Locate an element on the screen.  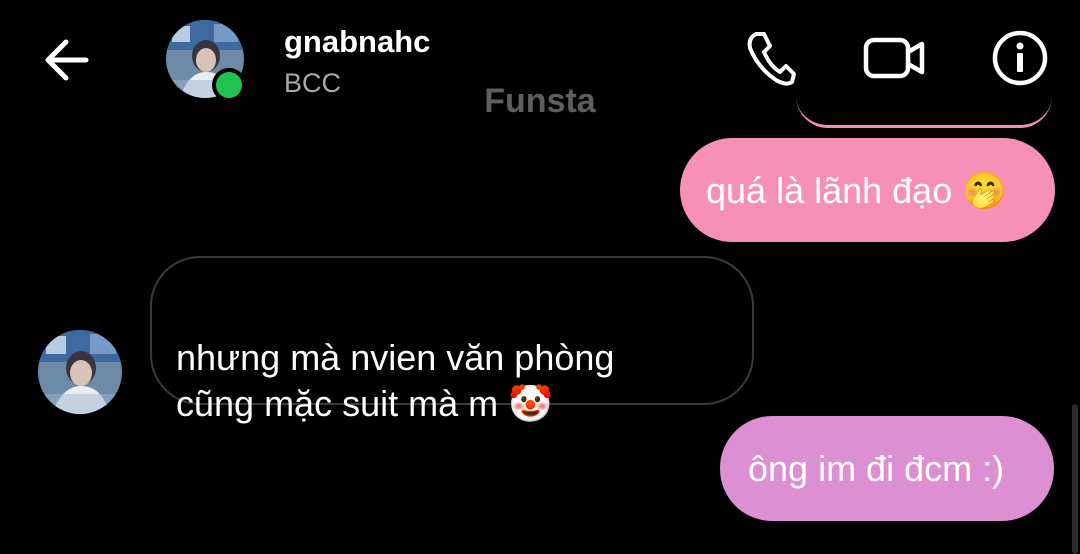
scrollbar is located at coordinates (1075, 479).